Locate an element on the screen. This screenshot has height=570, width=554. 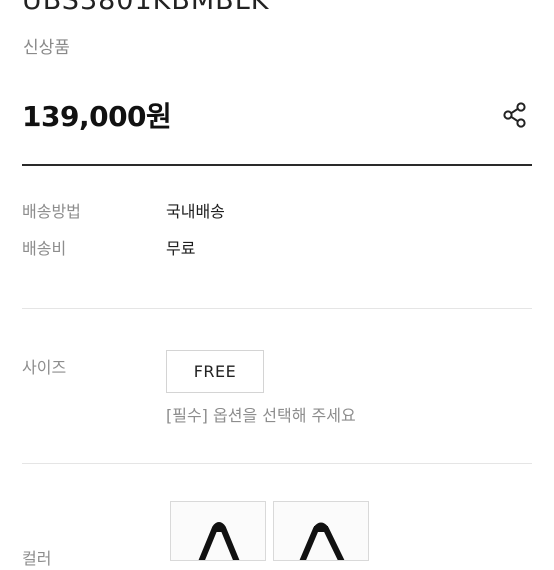
shipping-method-value: 국내배송 is located at coordinates (195, 211).